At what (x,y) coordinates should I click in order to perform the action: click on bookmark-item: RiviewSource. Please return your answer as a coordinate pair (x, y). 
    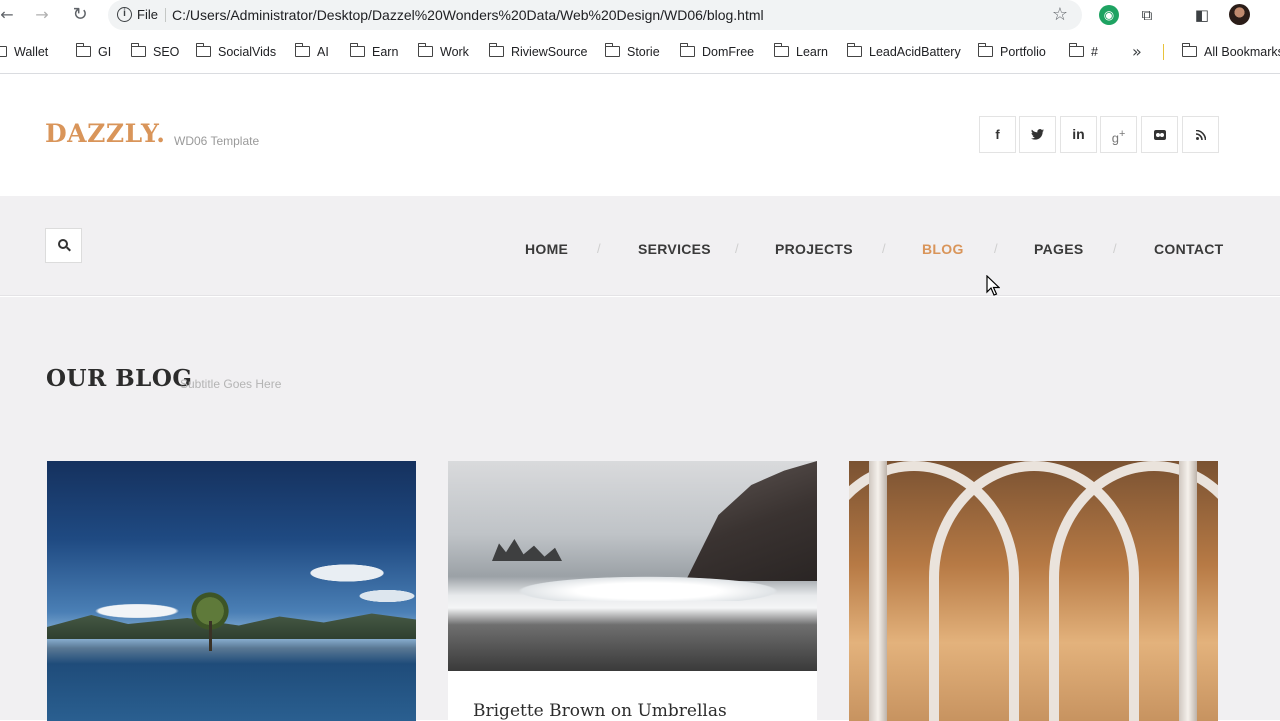
    Looking at the image, I should click on (537, 52).